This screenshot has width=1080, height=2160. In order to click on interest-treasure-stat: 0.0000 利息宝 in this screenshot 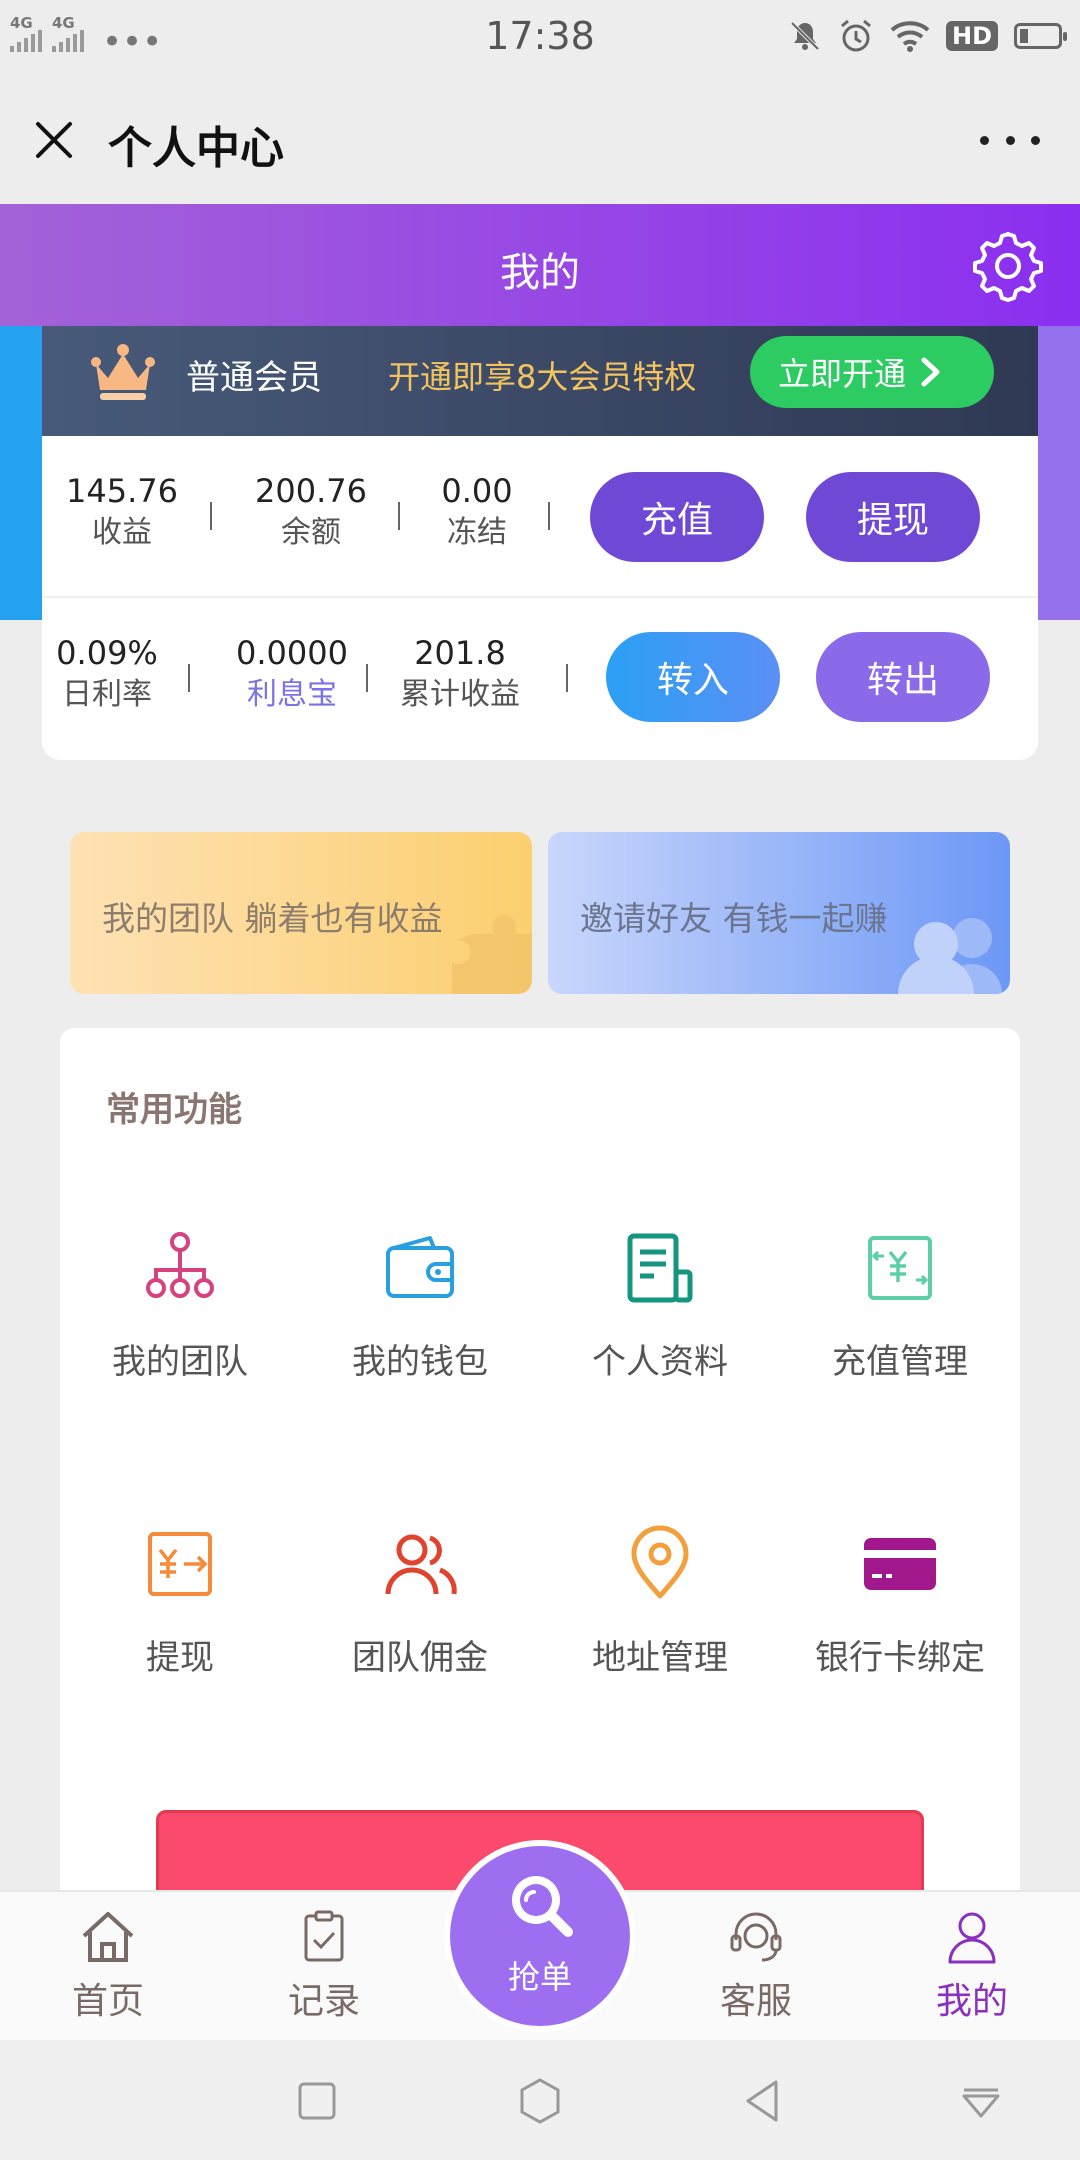, I will do `click(292, 674)`.